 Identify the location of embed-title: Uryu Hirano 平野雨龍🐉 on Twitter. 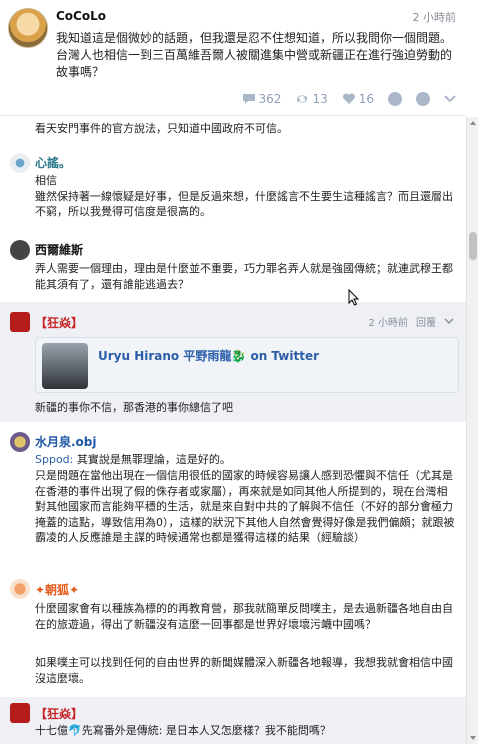
(208, 355).